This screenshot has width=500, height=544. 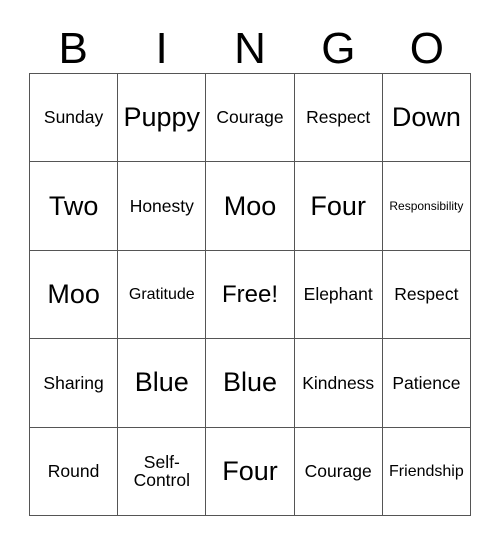 I want to click on bingo-cell-label: Friendship, so click(x=426, y=471).